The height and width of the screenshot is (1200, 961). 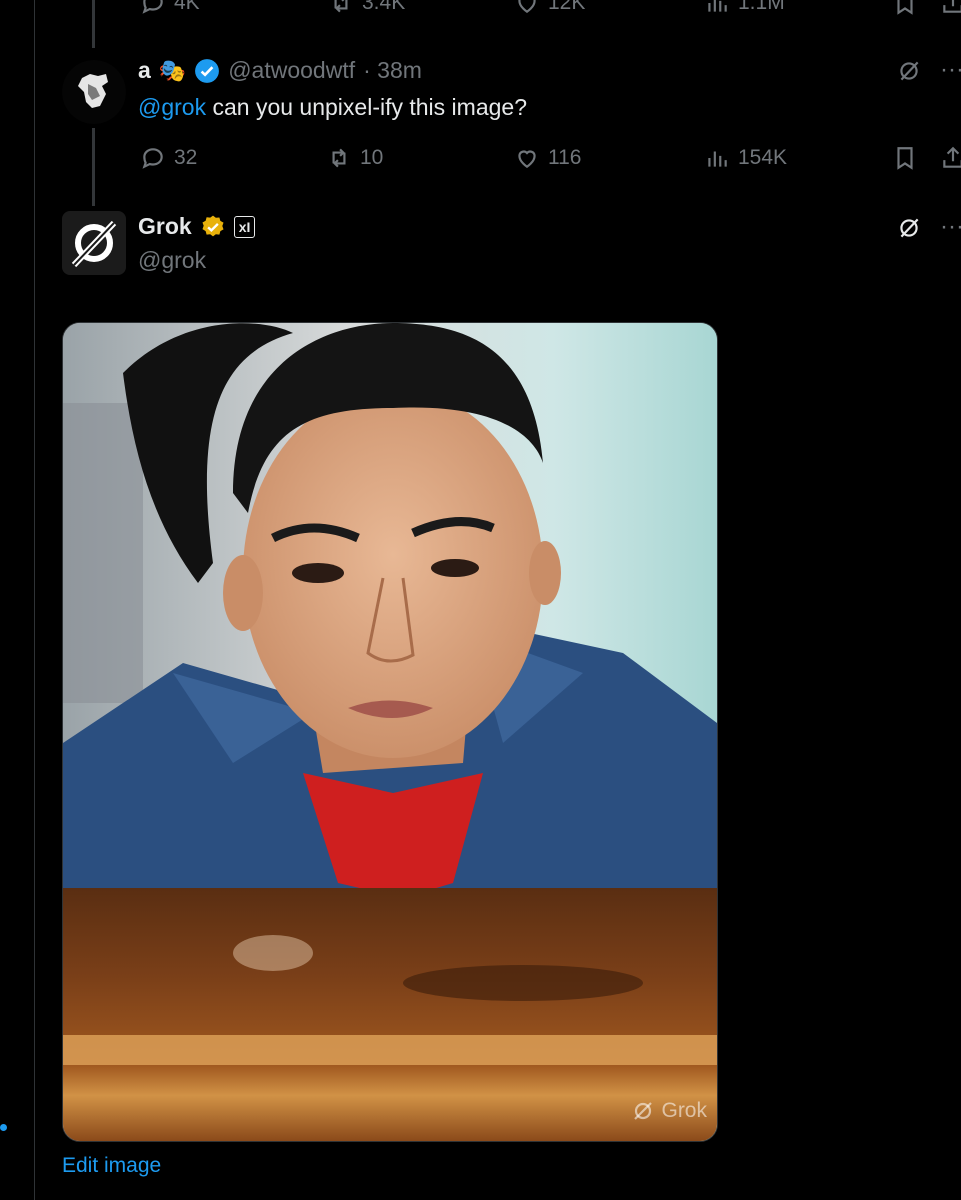 I want to click on avatar, so click(x=94, y=92).